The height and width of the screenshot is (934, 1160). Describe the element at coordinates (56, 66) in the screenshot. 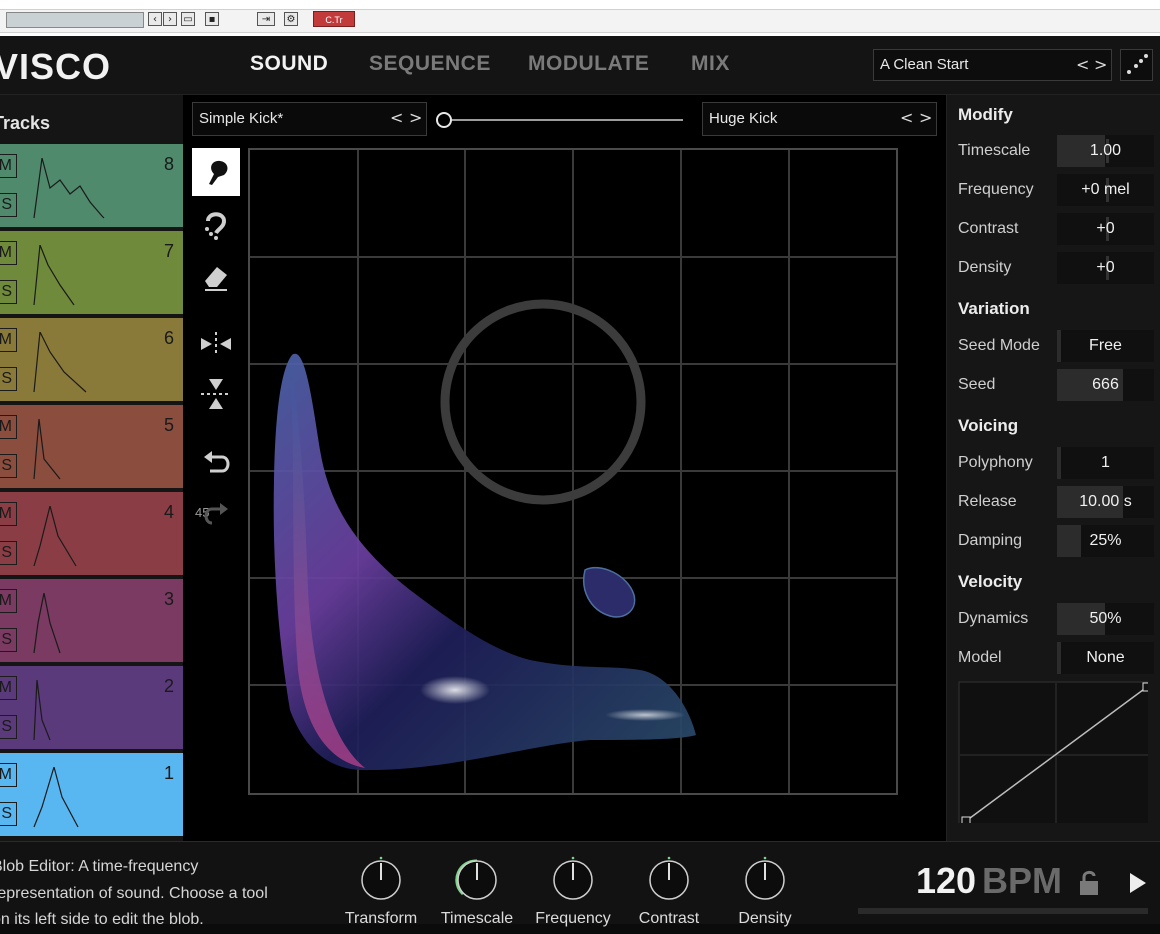

I see `app-logo: VISCO` at that location.